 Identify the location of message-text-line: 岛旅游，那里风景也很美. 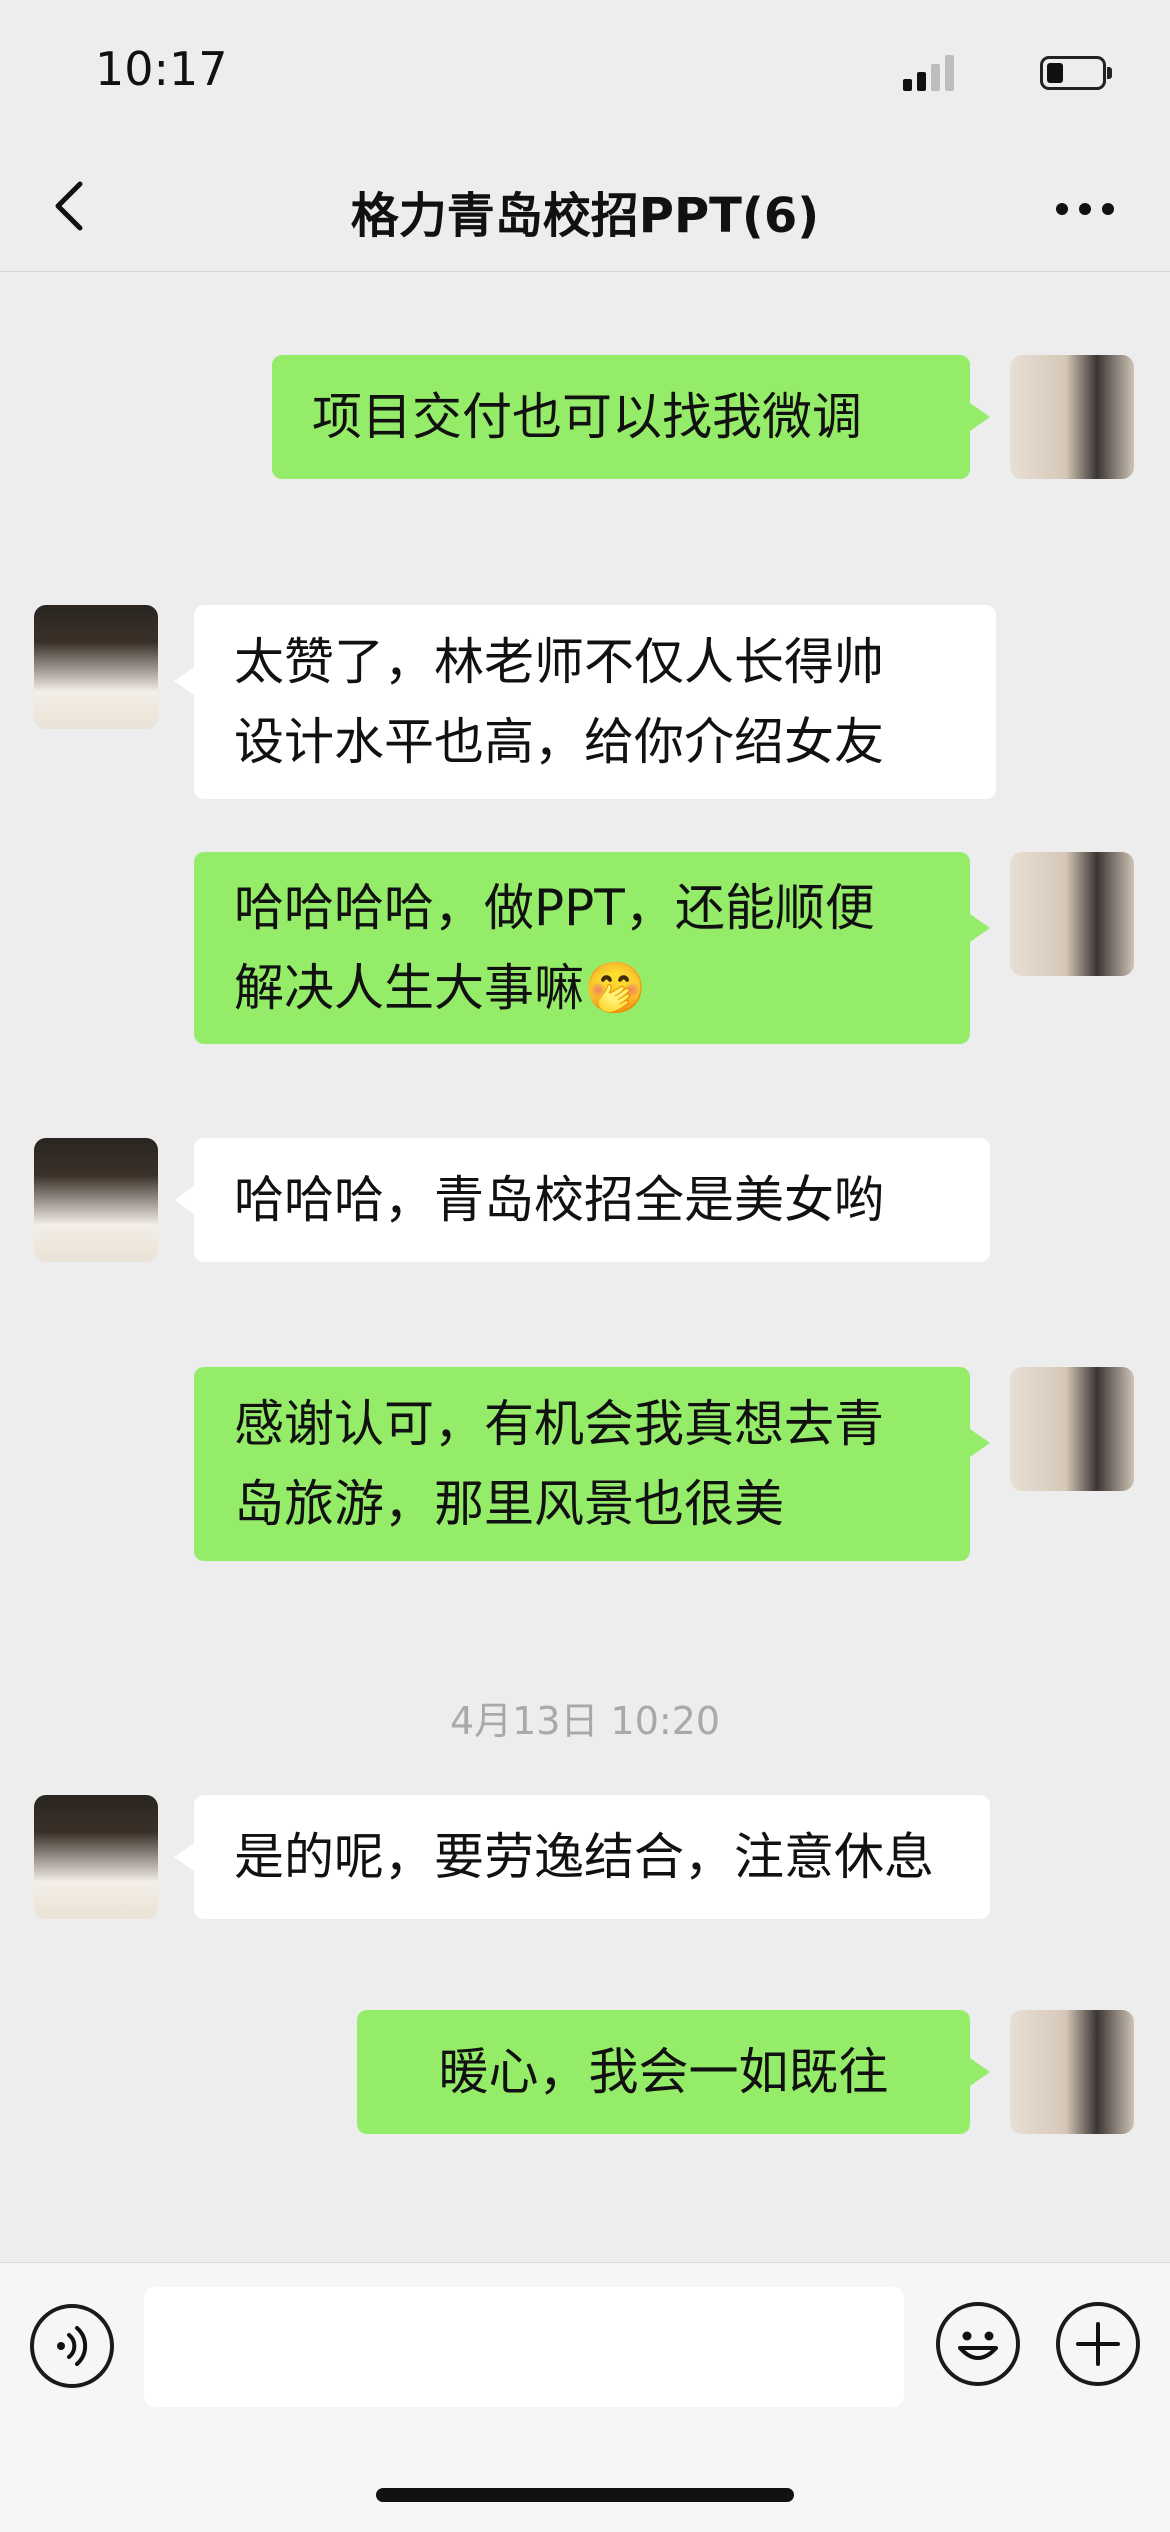
(509, 1504).